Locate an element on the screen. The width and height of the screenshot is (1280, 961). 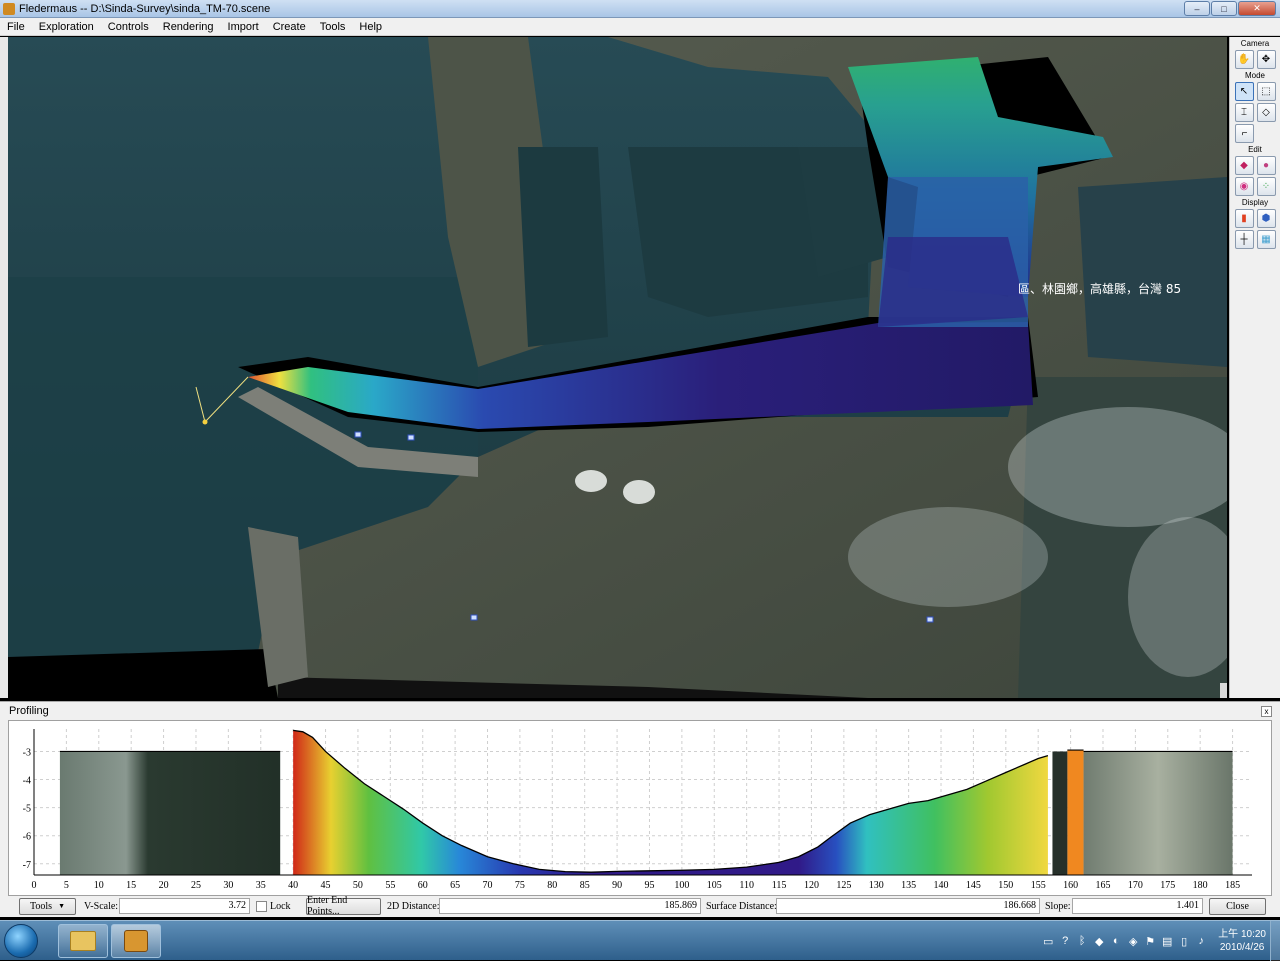
x-tick-label: 75 is located at coordinates (520, 885).